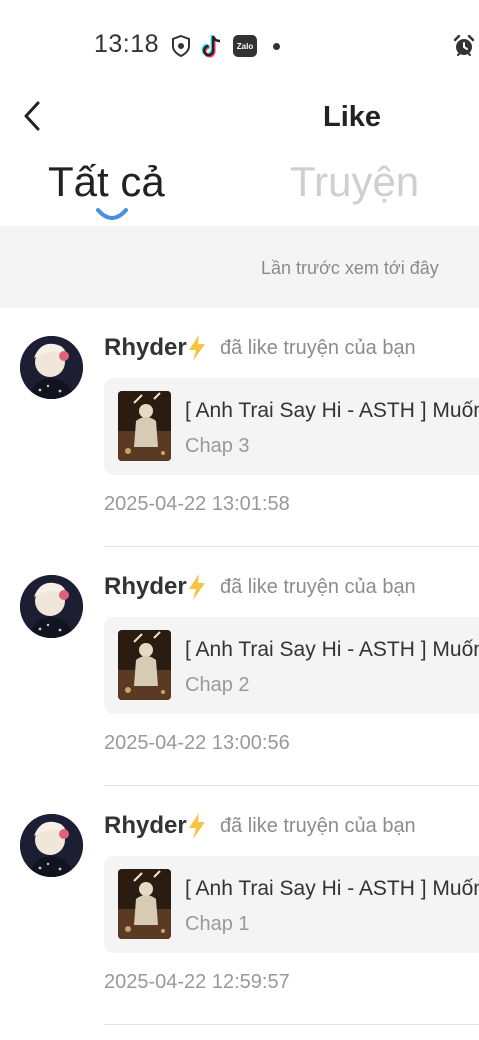 The width and height of the screenshot is (479, 1040). What do you see at coordinates (239, 118) in the screenshot?
I see `header: Like` at bounding box center [239, 118].